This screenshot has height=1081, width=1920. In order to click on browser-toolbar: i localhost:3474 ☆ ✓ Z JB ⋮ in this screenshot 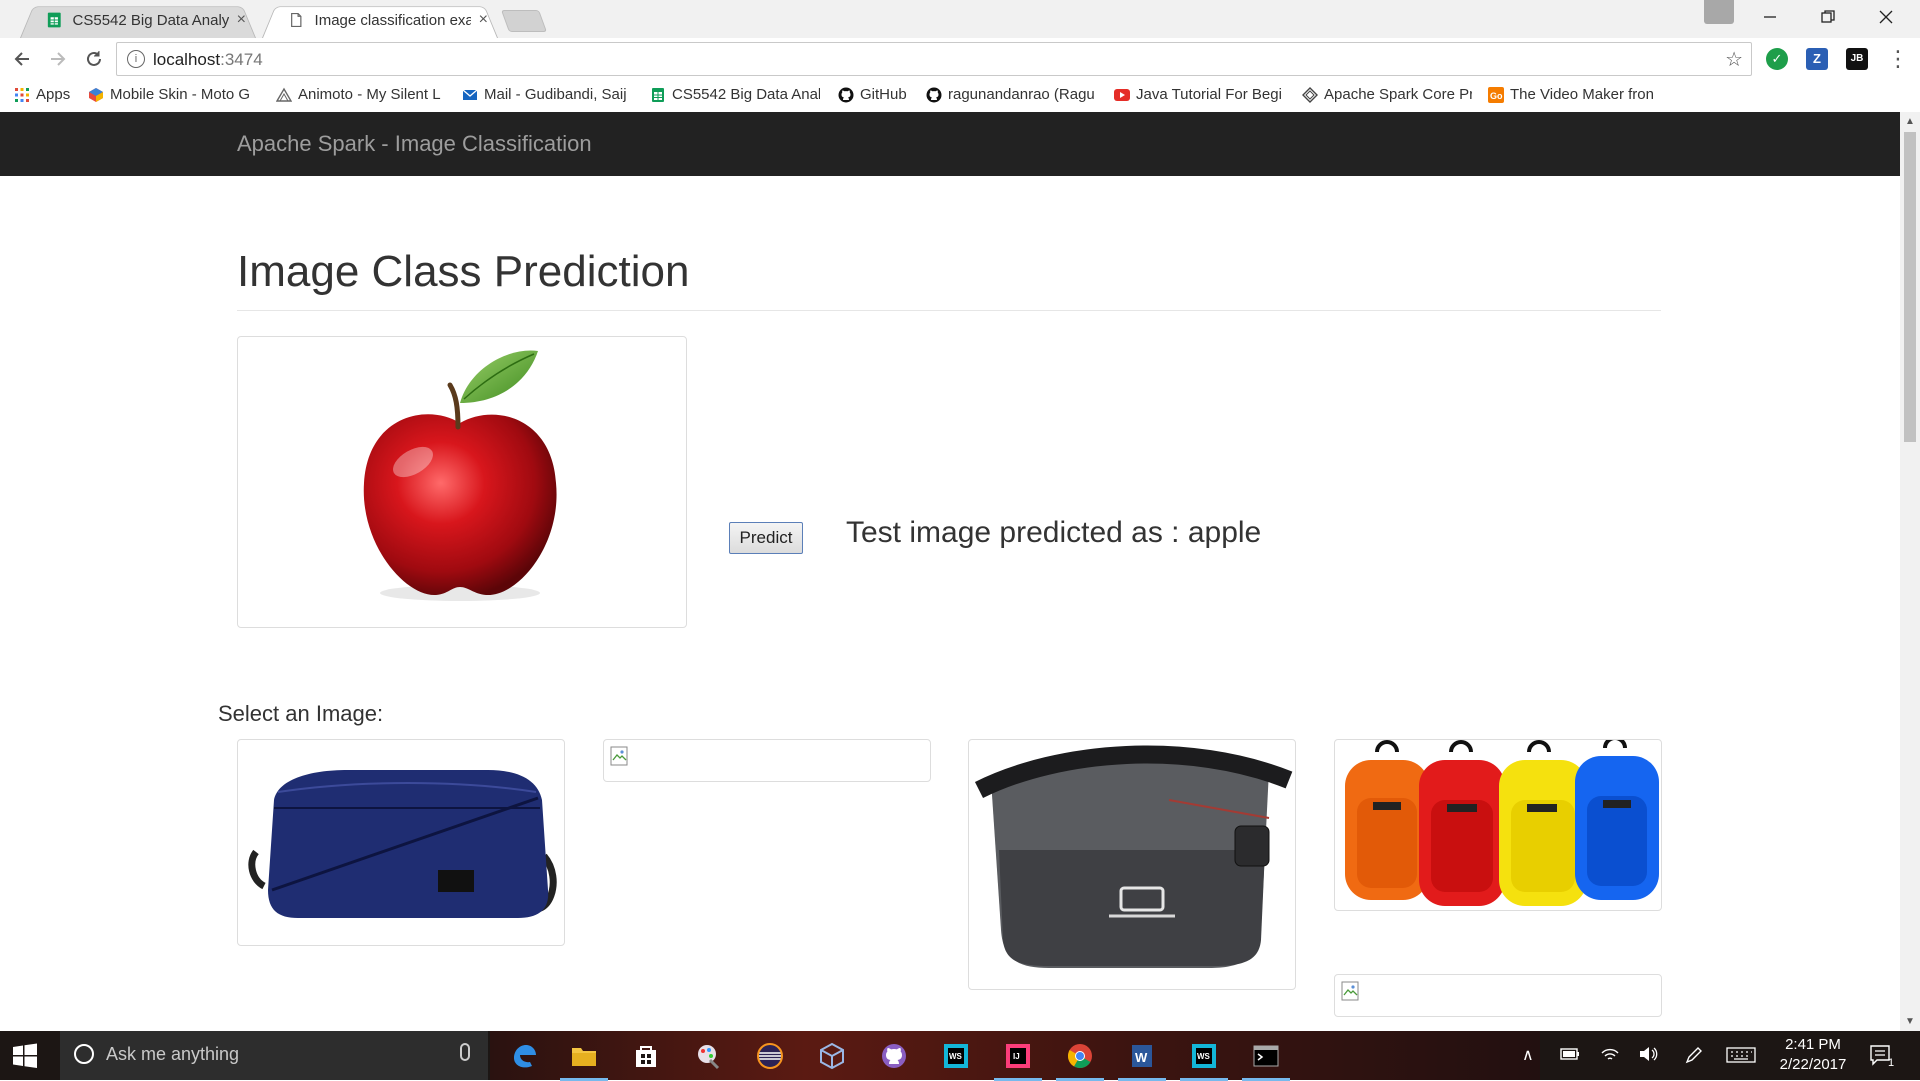, I will do `click(960, 59)`.